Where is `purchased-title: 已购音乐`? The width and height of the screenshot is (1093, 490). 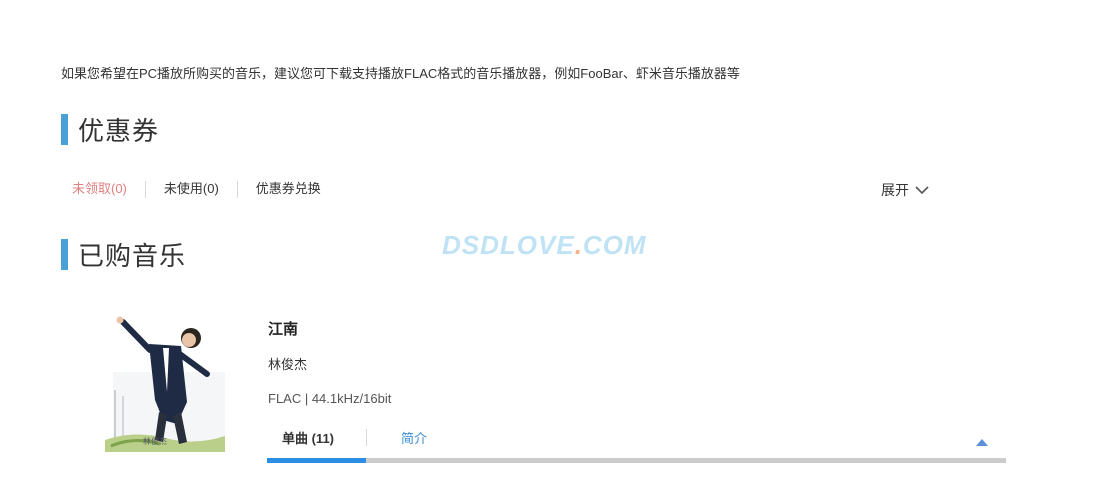
purchased-title: 已购音乐 is located at coordinates (132, 256).